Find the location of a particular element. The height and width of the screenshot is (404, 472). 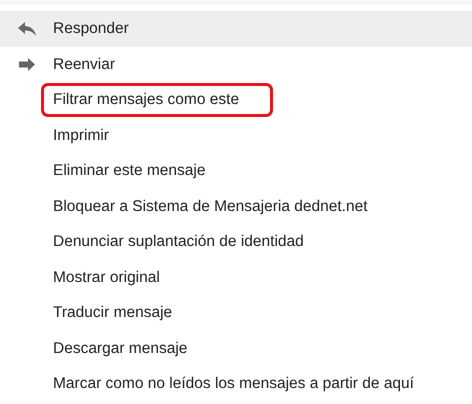

menu-item: Traducir mensaje is located at coordinates (236, 312).